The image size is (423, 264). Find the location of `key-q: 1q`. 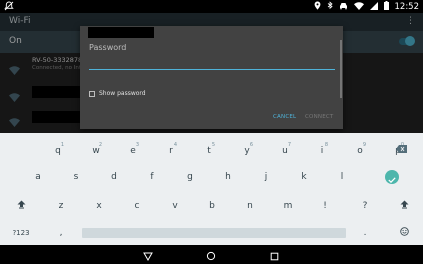

key-q: 1q is located at coordinates (58, 151).